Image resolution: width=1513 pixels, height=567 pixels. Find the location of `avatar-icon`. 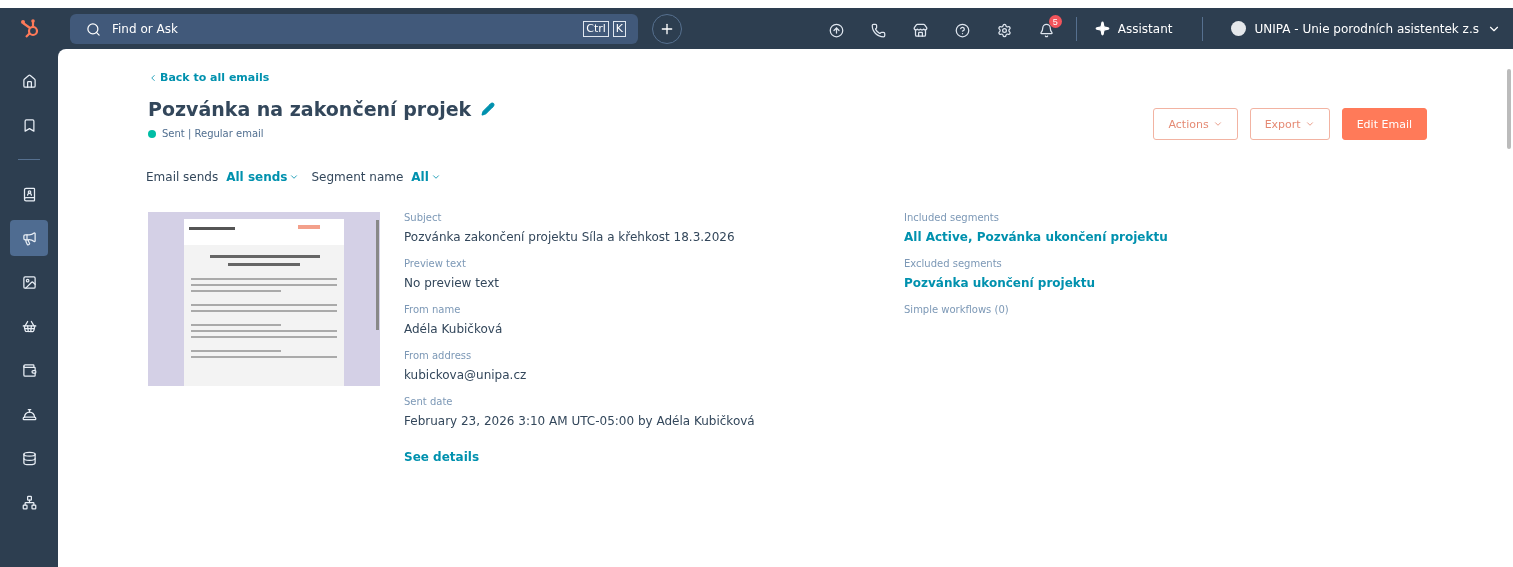

avatar-icon is located at coordinates (1239, 28).